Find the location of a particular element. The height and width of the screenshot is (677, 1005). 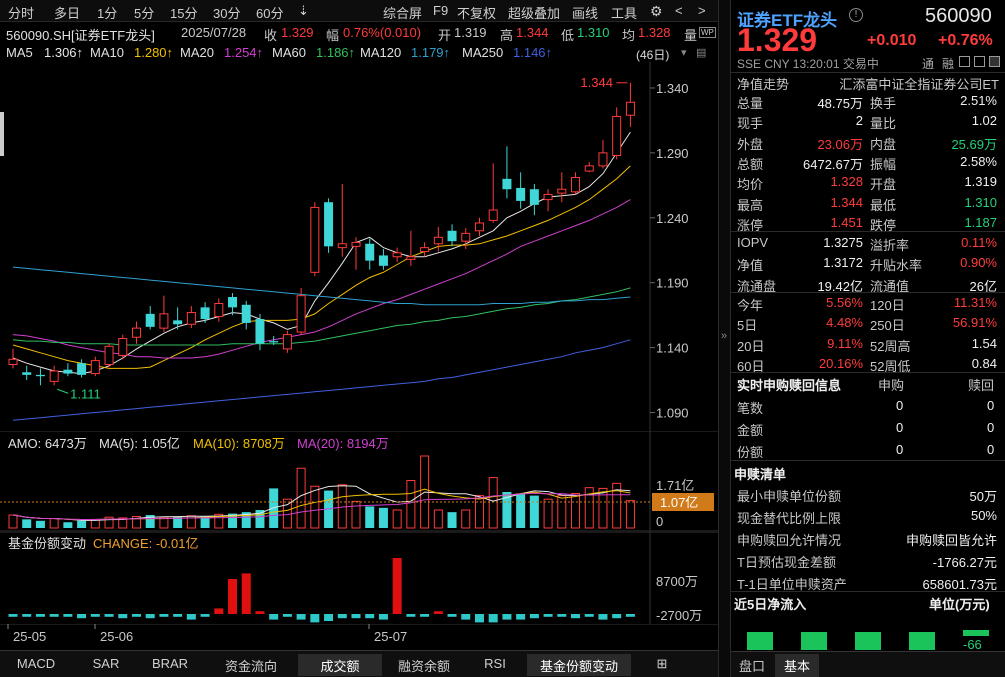

indicator-tab-6: RSI is located at coordinates (495, 665).